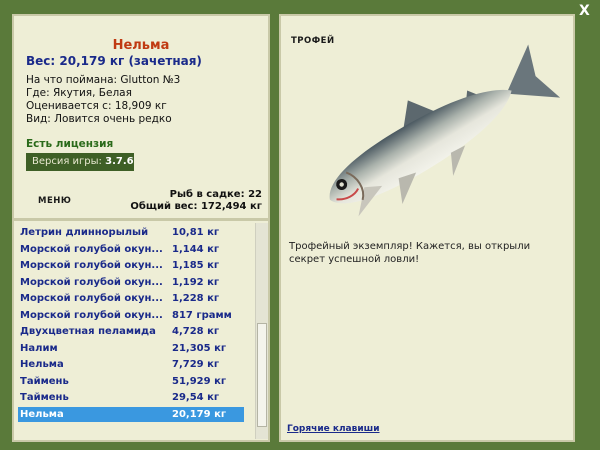 This screenshot has width=600, height=450. I want to click on fish-list-weight: 29,54 кг, so click(196, 397).